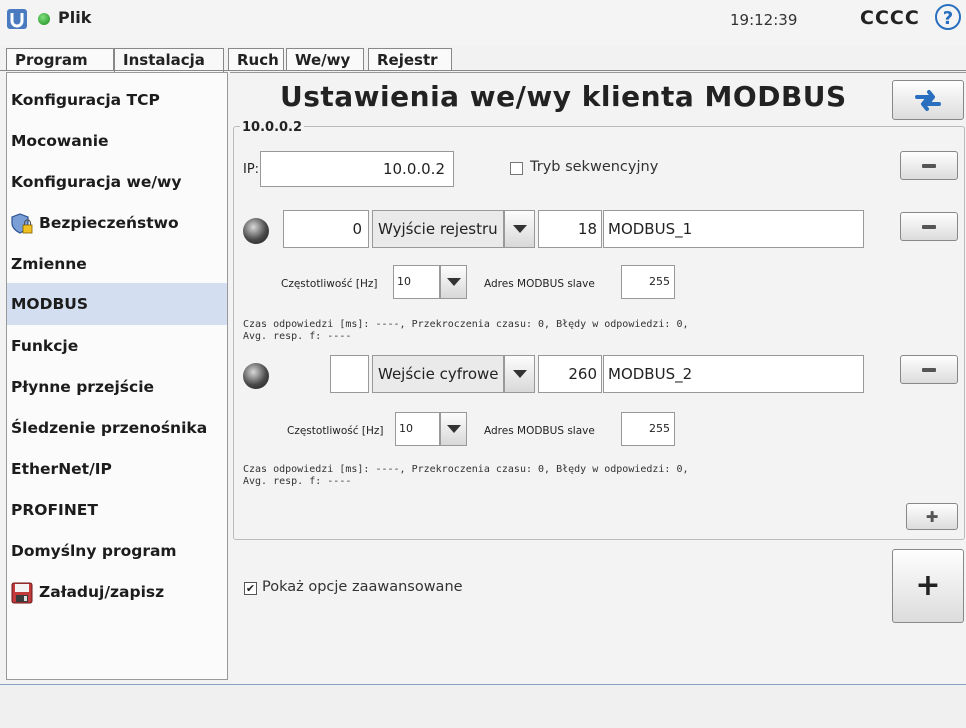 The image size is (966, 728). What do you see at coordinates (250, 588) in the screenshot?
I see `advanced-options-checkbox: ✔` at bounding box center [250, 588].